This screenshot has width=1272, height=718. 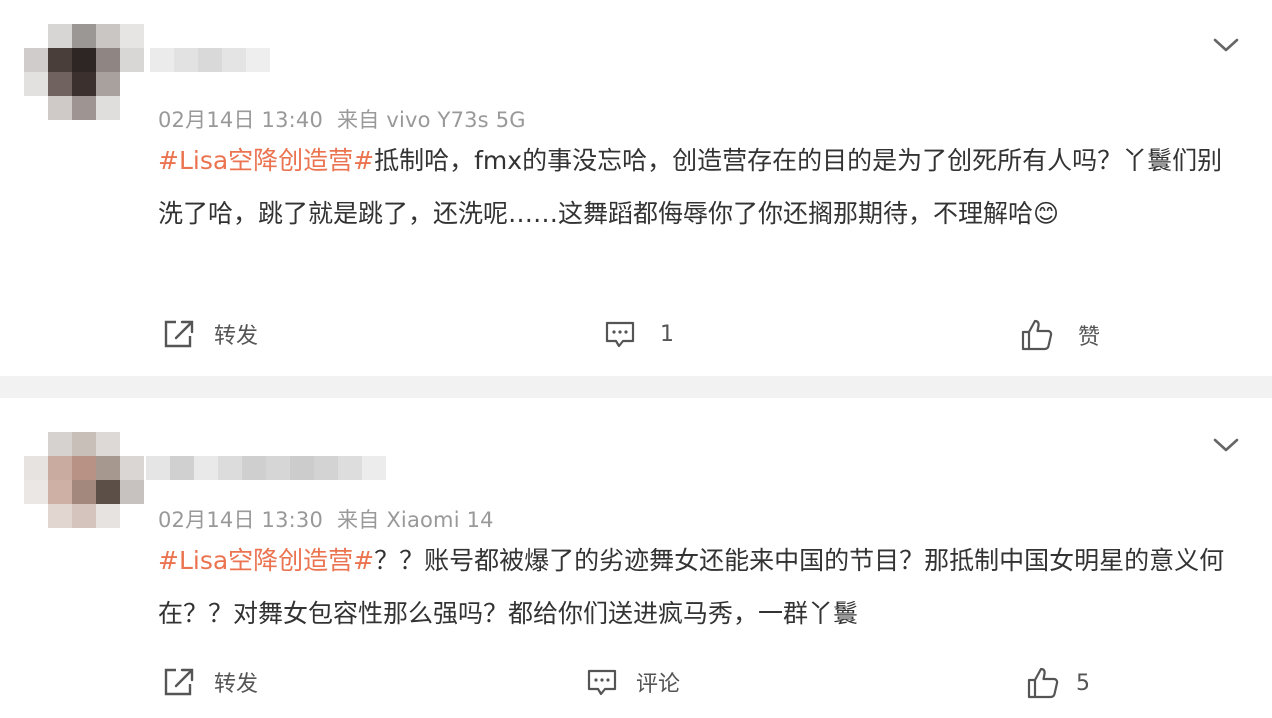 What do you see at coordinates (633, 682) in the screenshot?
I see `comment-button: 评论` at bounding box center [633, 682].